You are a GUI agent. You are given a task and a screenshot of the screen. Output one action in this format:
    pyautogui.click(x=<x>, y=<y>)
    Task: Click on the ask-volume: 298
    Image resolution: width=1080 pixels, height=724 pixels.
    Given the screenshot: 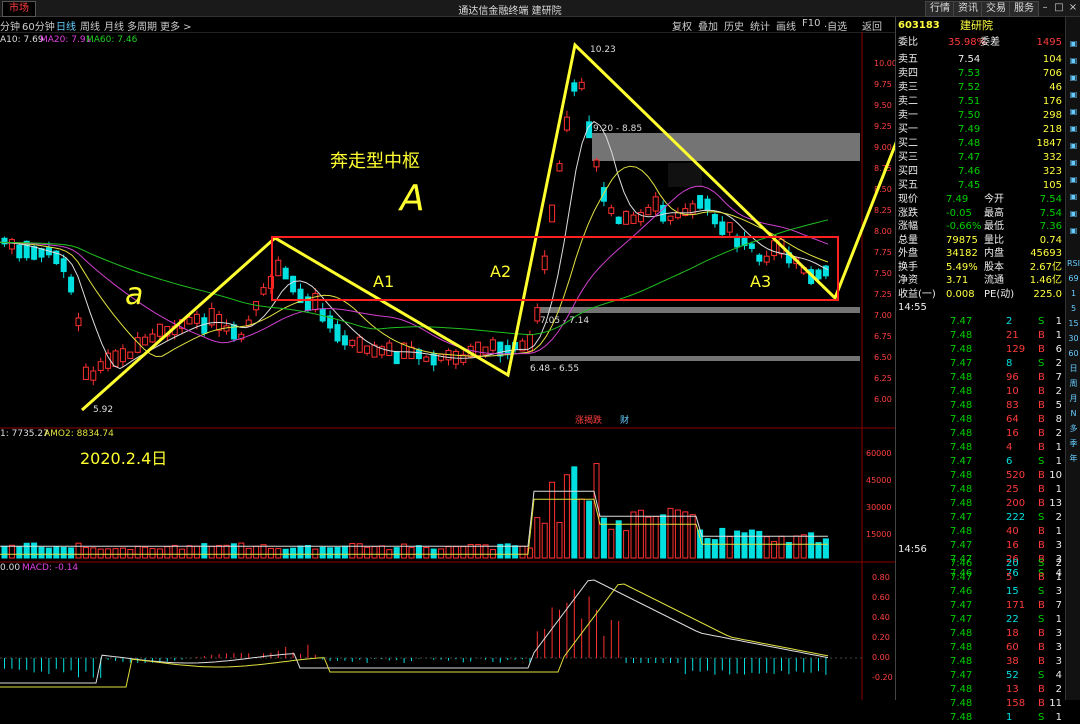 What is the action you would take?
    pyautogui.click(x=1052, y=115)
    